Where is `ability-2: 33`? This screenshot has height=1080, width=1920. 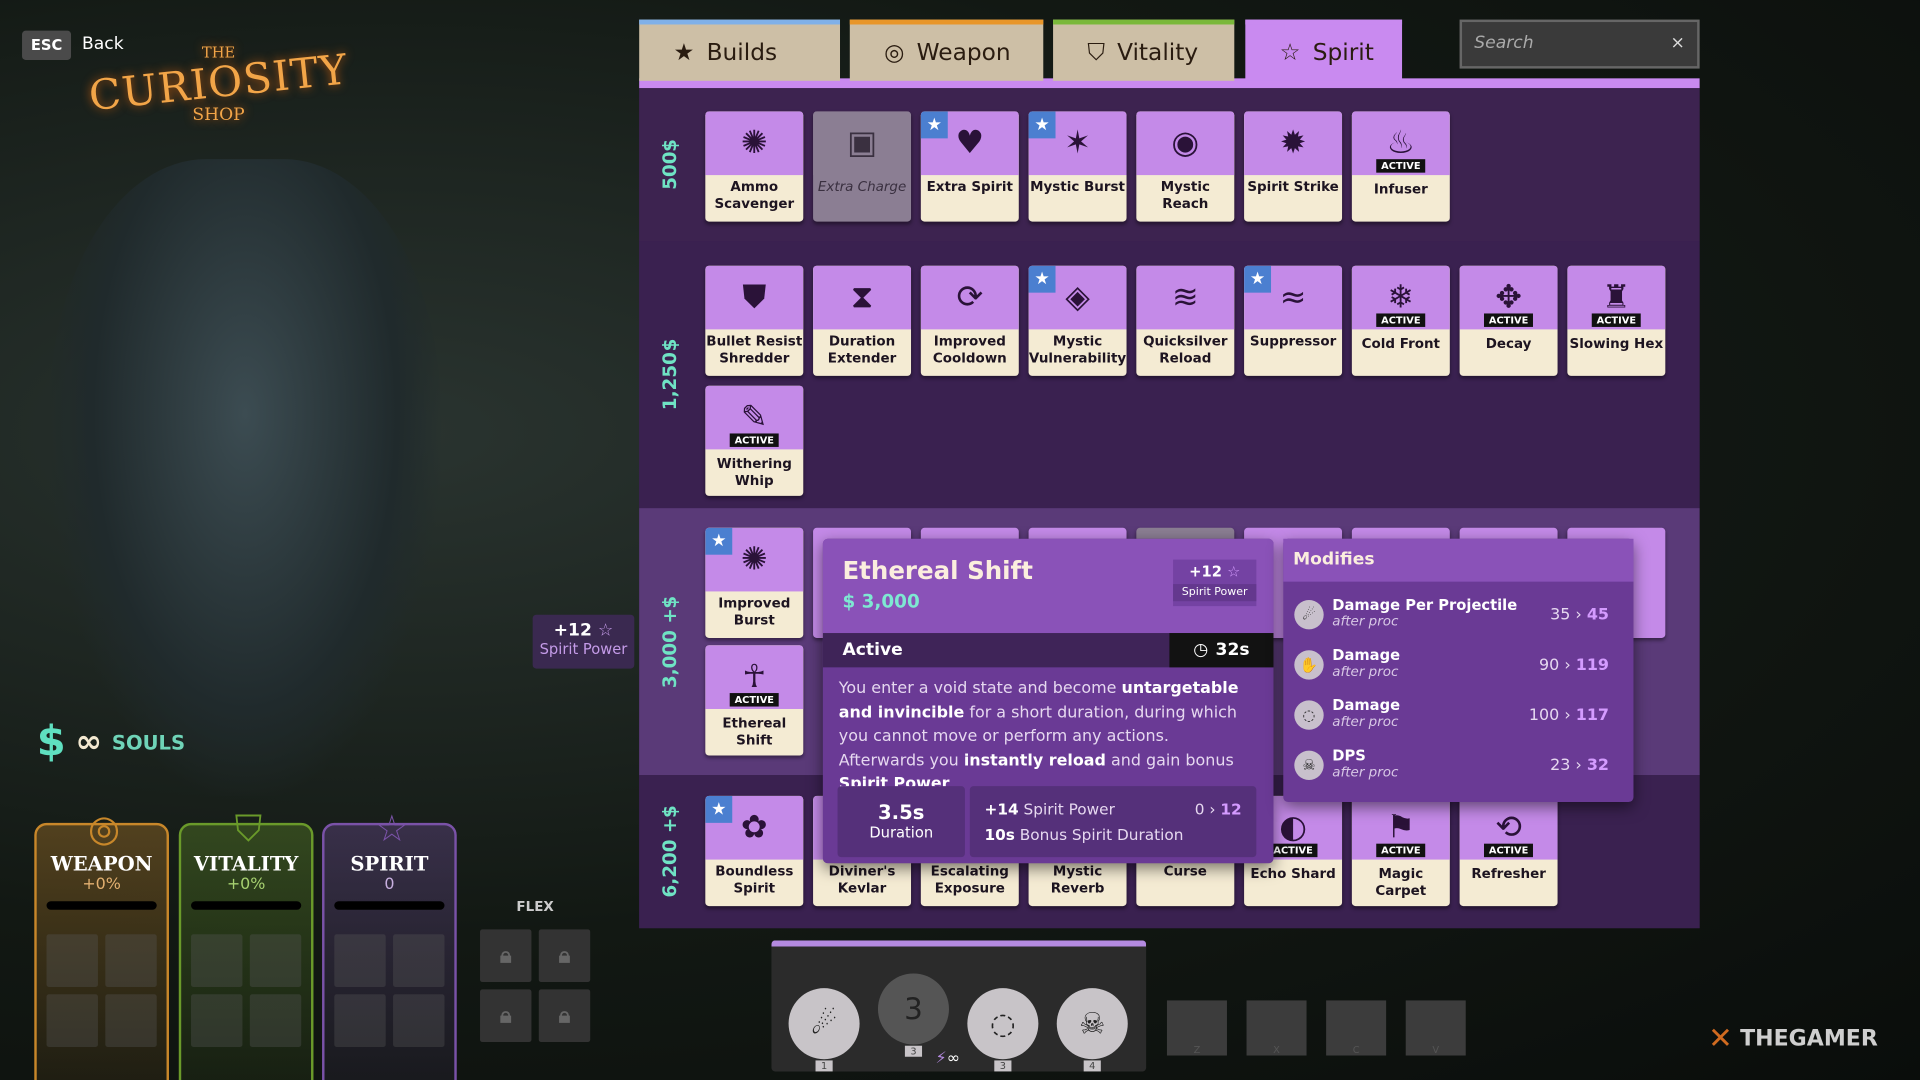 ability-2: 33 is located at coordinates (913, 1015).